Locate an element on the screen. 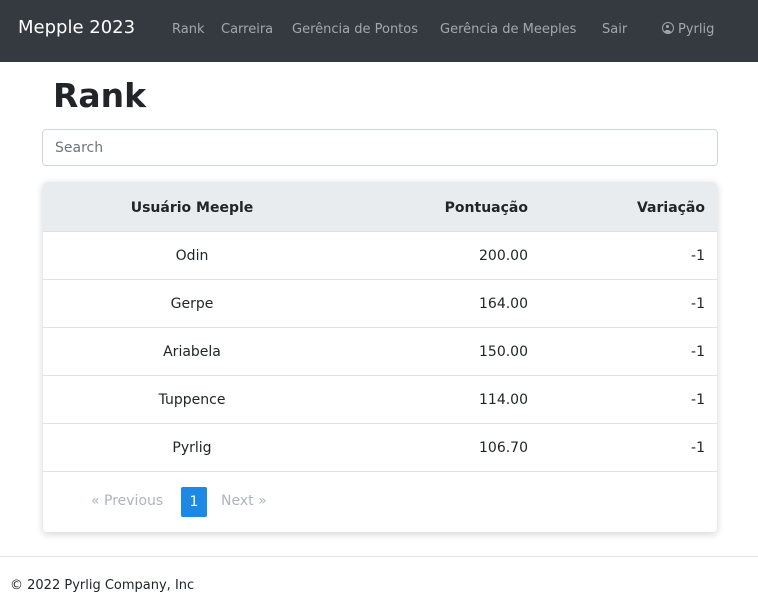  brand: Mepple 2023 is located at coordinates (76, 27).